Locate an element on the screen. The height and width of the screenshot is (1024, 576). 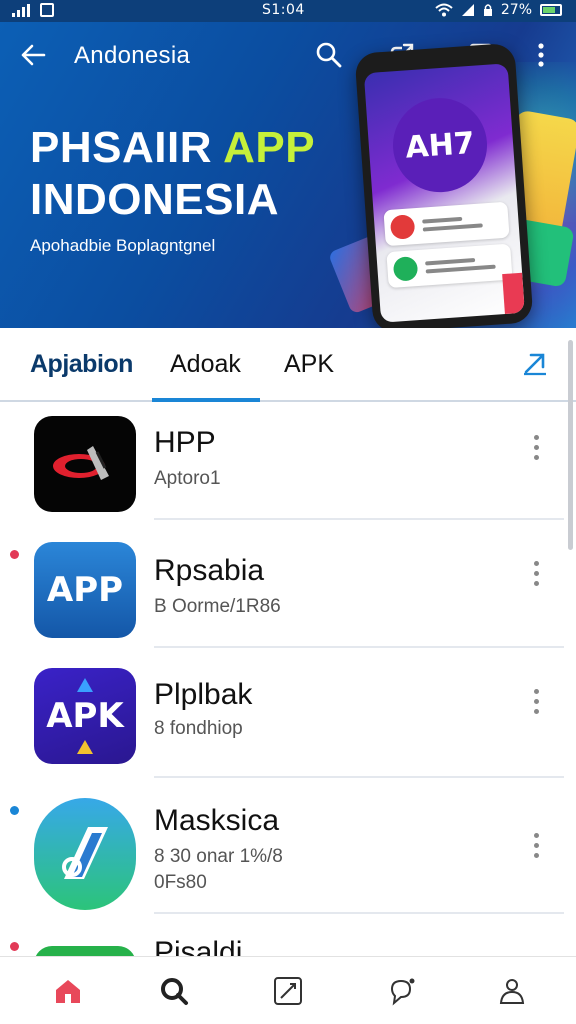
app-icon-pisaldi is located at coordinates (85, 951).